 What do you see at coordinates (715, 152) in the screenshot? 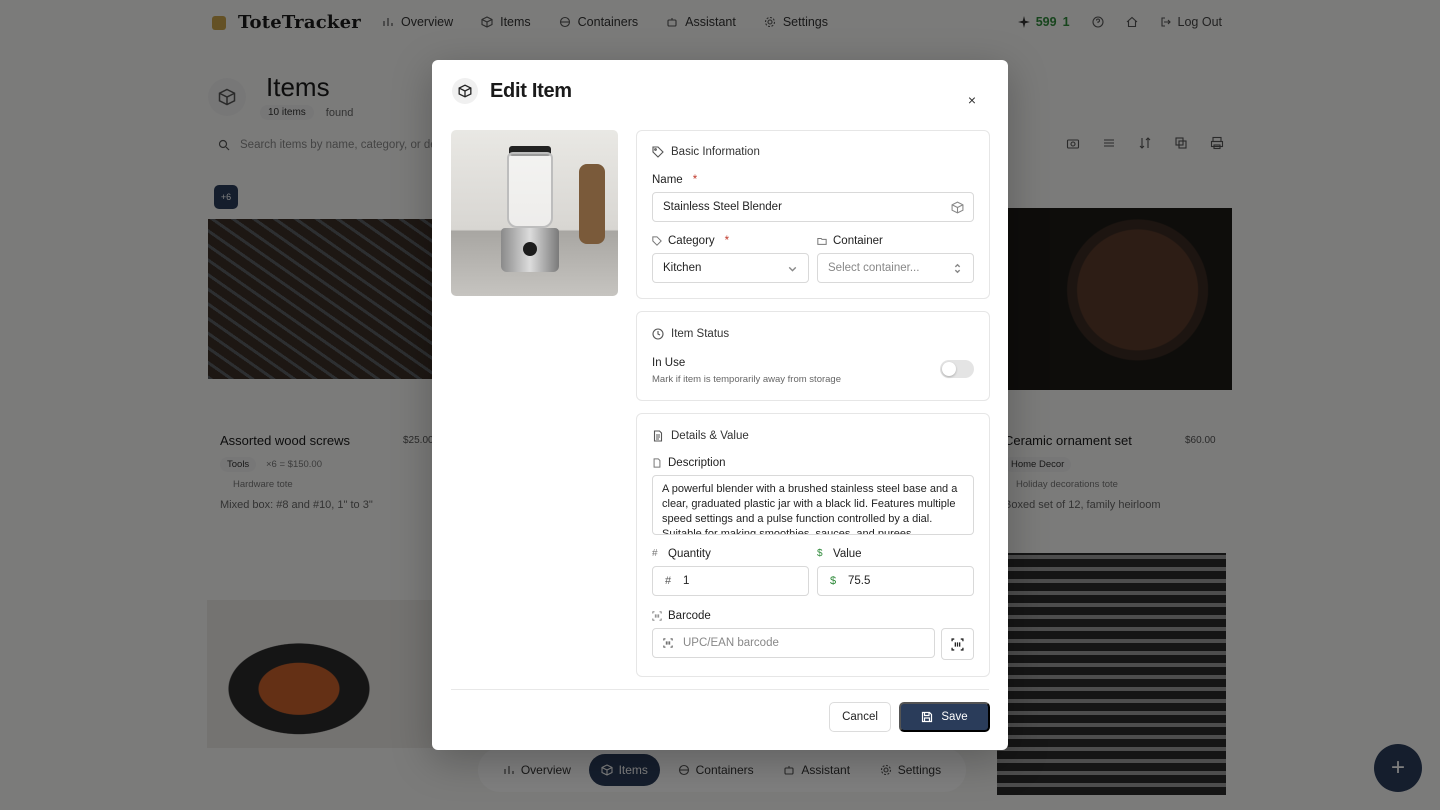
I see `section-title-text: Basic Information` at bounding box center [715, 152].